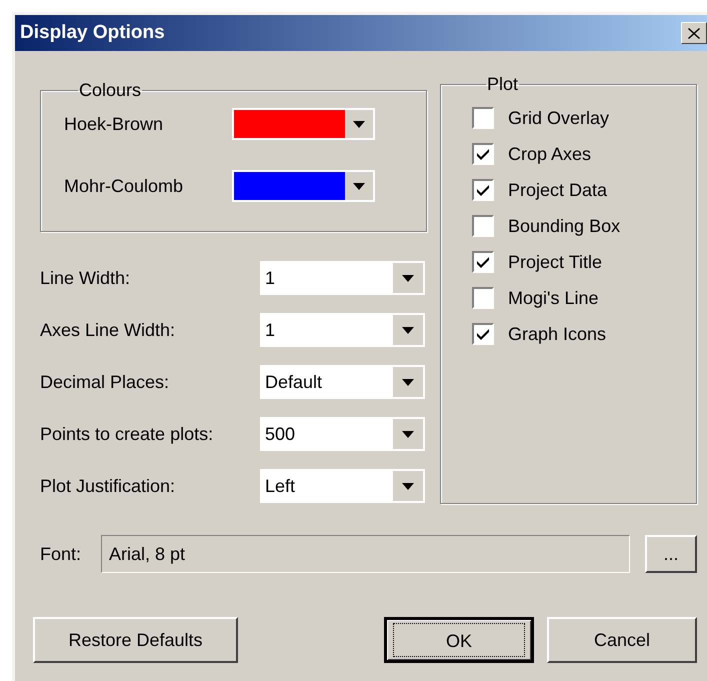 Image resolution: width=707 pixels, height=681 pixels. What do you see at coordinates (564, 226) in the screenshot?
I see `checkbox-label: Bounding Box` at bounding box center [564, 226].